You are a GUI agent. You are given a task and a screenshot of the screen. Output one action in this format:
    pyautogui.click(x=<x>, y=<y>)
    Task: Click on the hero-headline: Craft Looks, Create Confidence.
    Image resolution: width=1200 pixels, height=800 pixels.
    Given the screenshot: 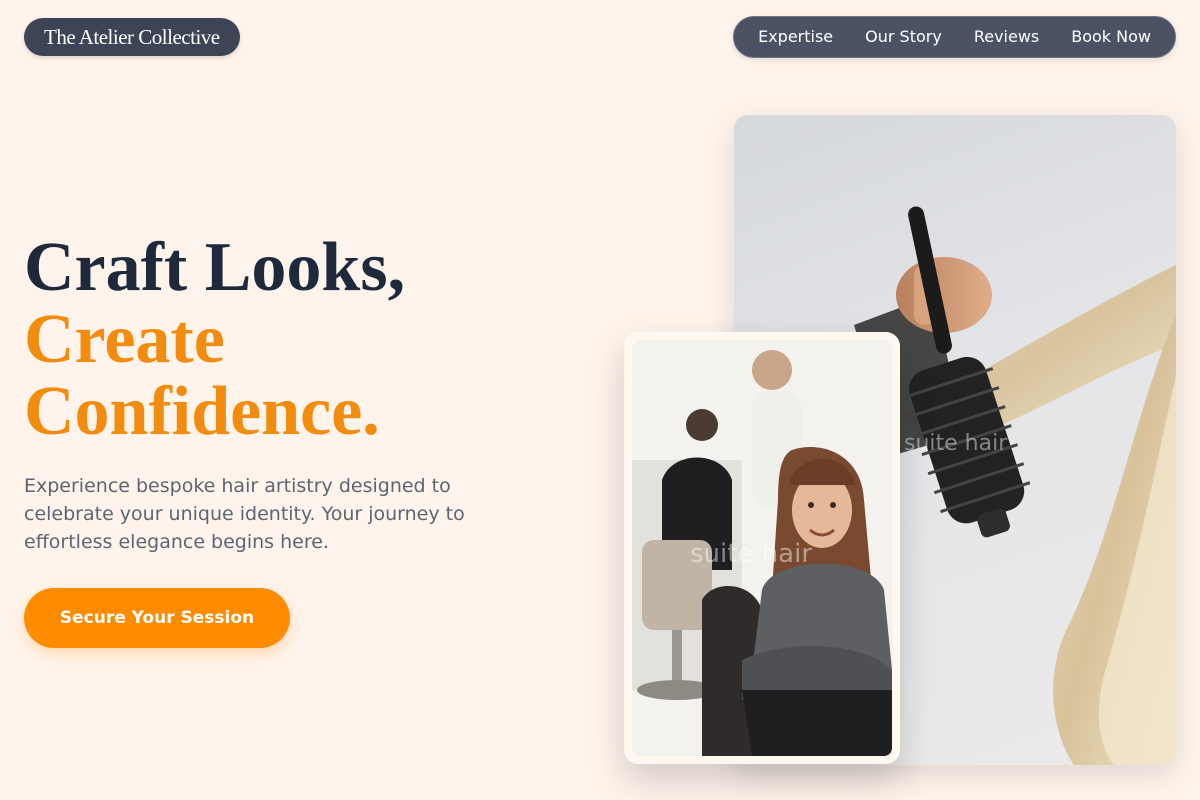 What is the action you would take?
    pyautogui.click(x=214, y=340)
    